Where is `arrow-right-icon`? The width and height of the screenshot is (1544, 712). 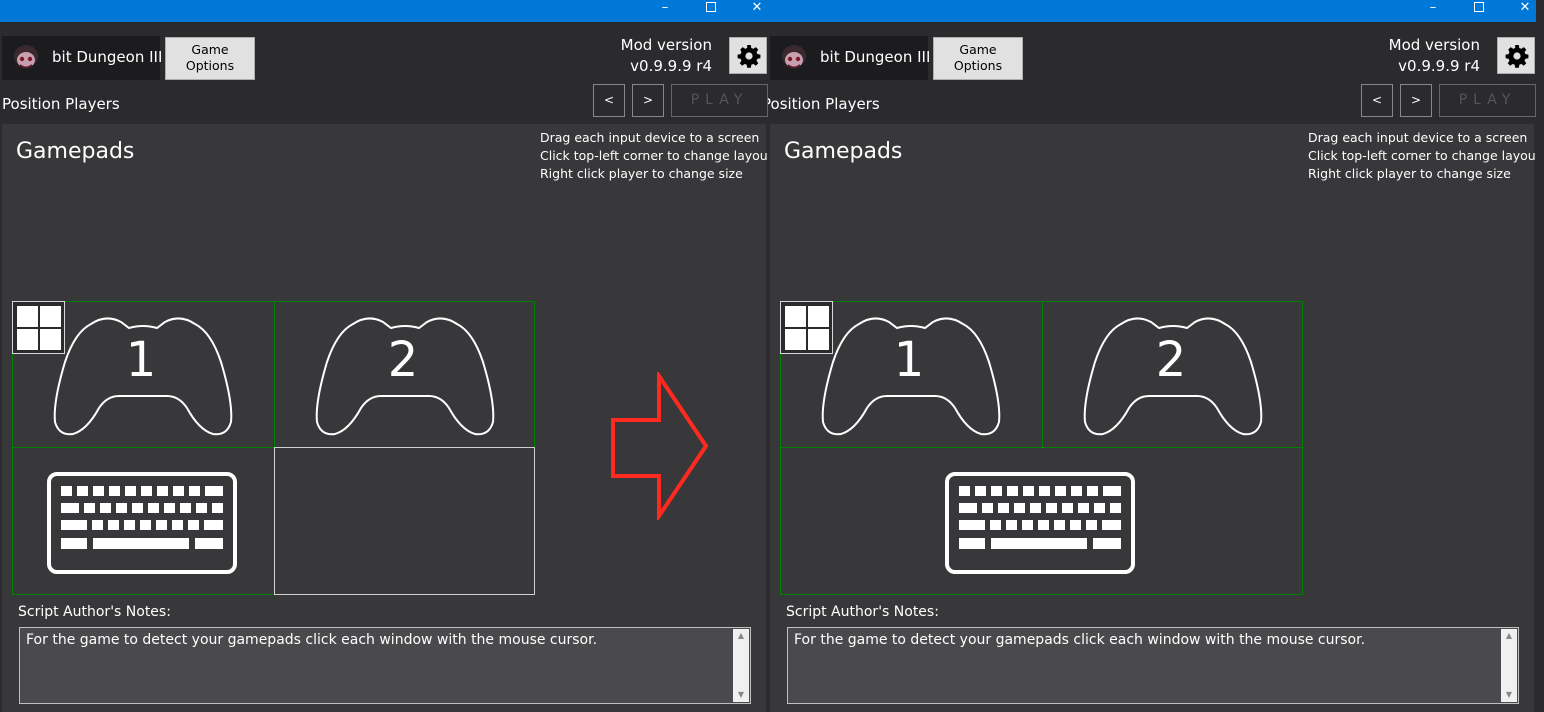 arrow-right-icon is located at coordinates (660, 446).